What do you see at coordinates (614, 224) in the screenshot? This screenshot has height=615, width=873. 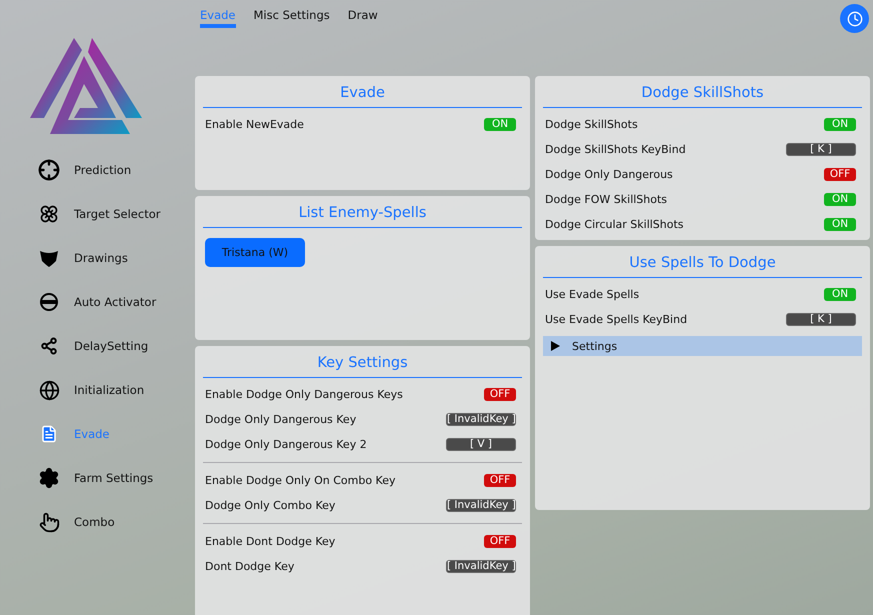 I see `setting-label: Dodge Circular SkillShots` at bounding box center [614, 224].